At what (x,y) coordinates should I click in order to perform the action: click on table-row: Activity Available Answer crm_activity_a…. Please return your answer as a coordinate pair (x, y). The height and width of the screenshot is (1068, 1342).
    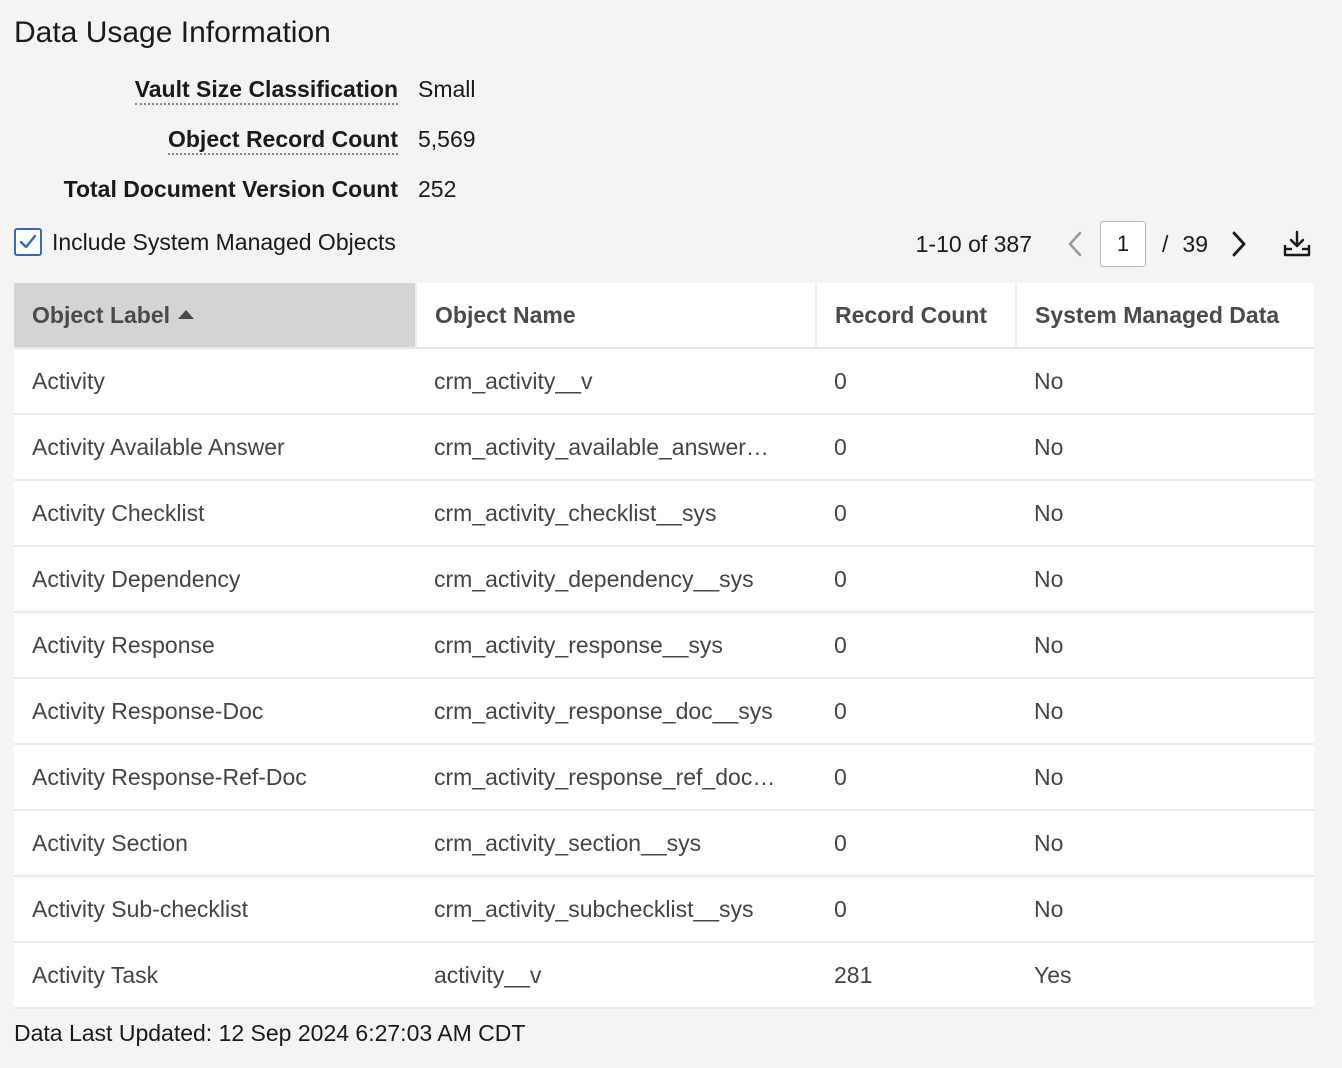
    Looking at the image, I should click on (664, 447).